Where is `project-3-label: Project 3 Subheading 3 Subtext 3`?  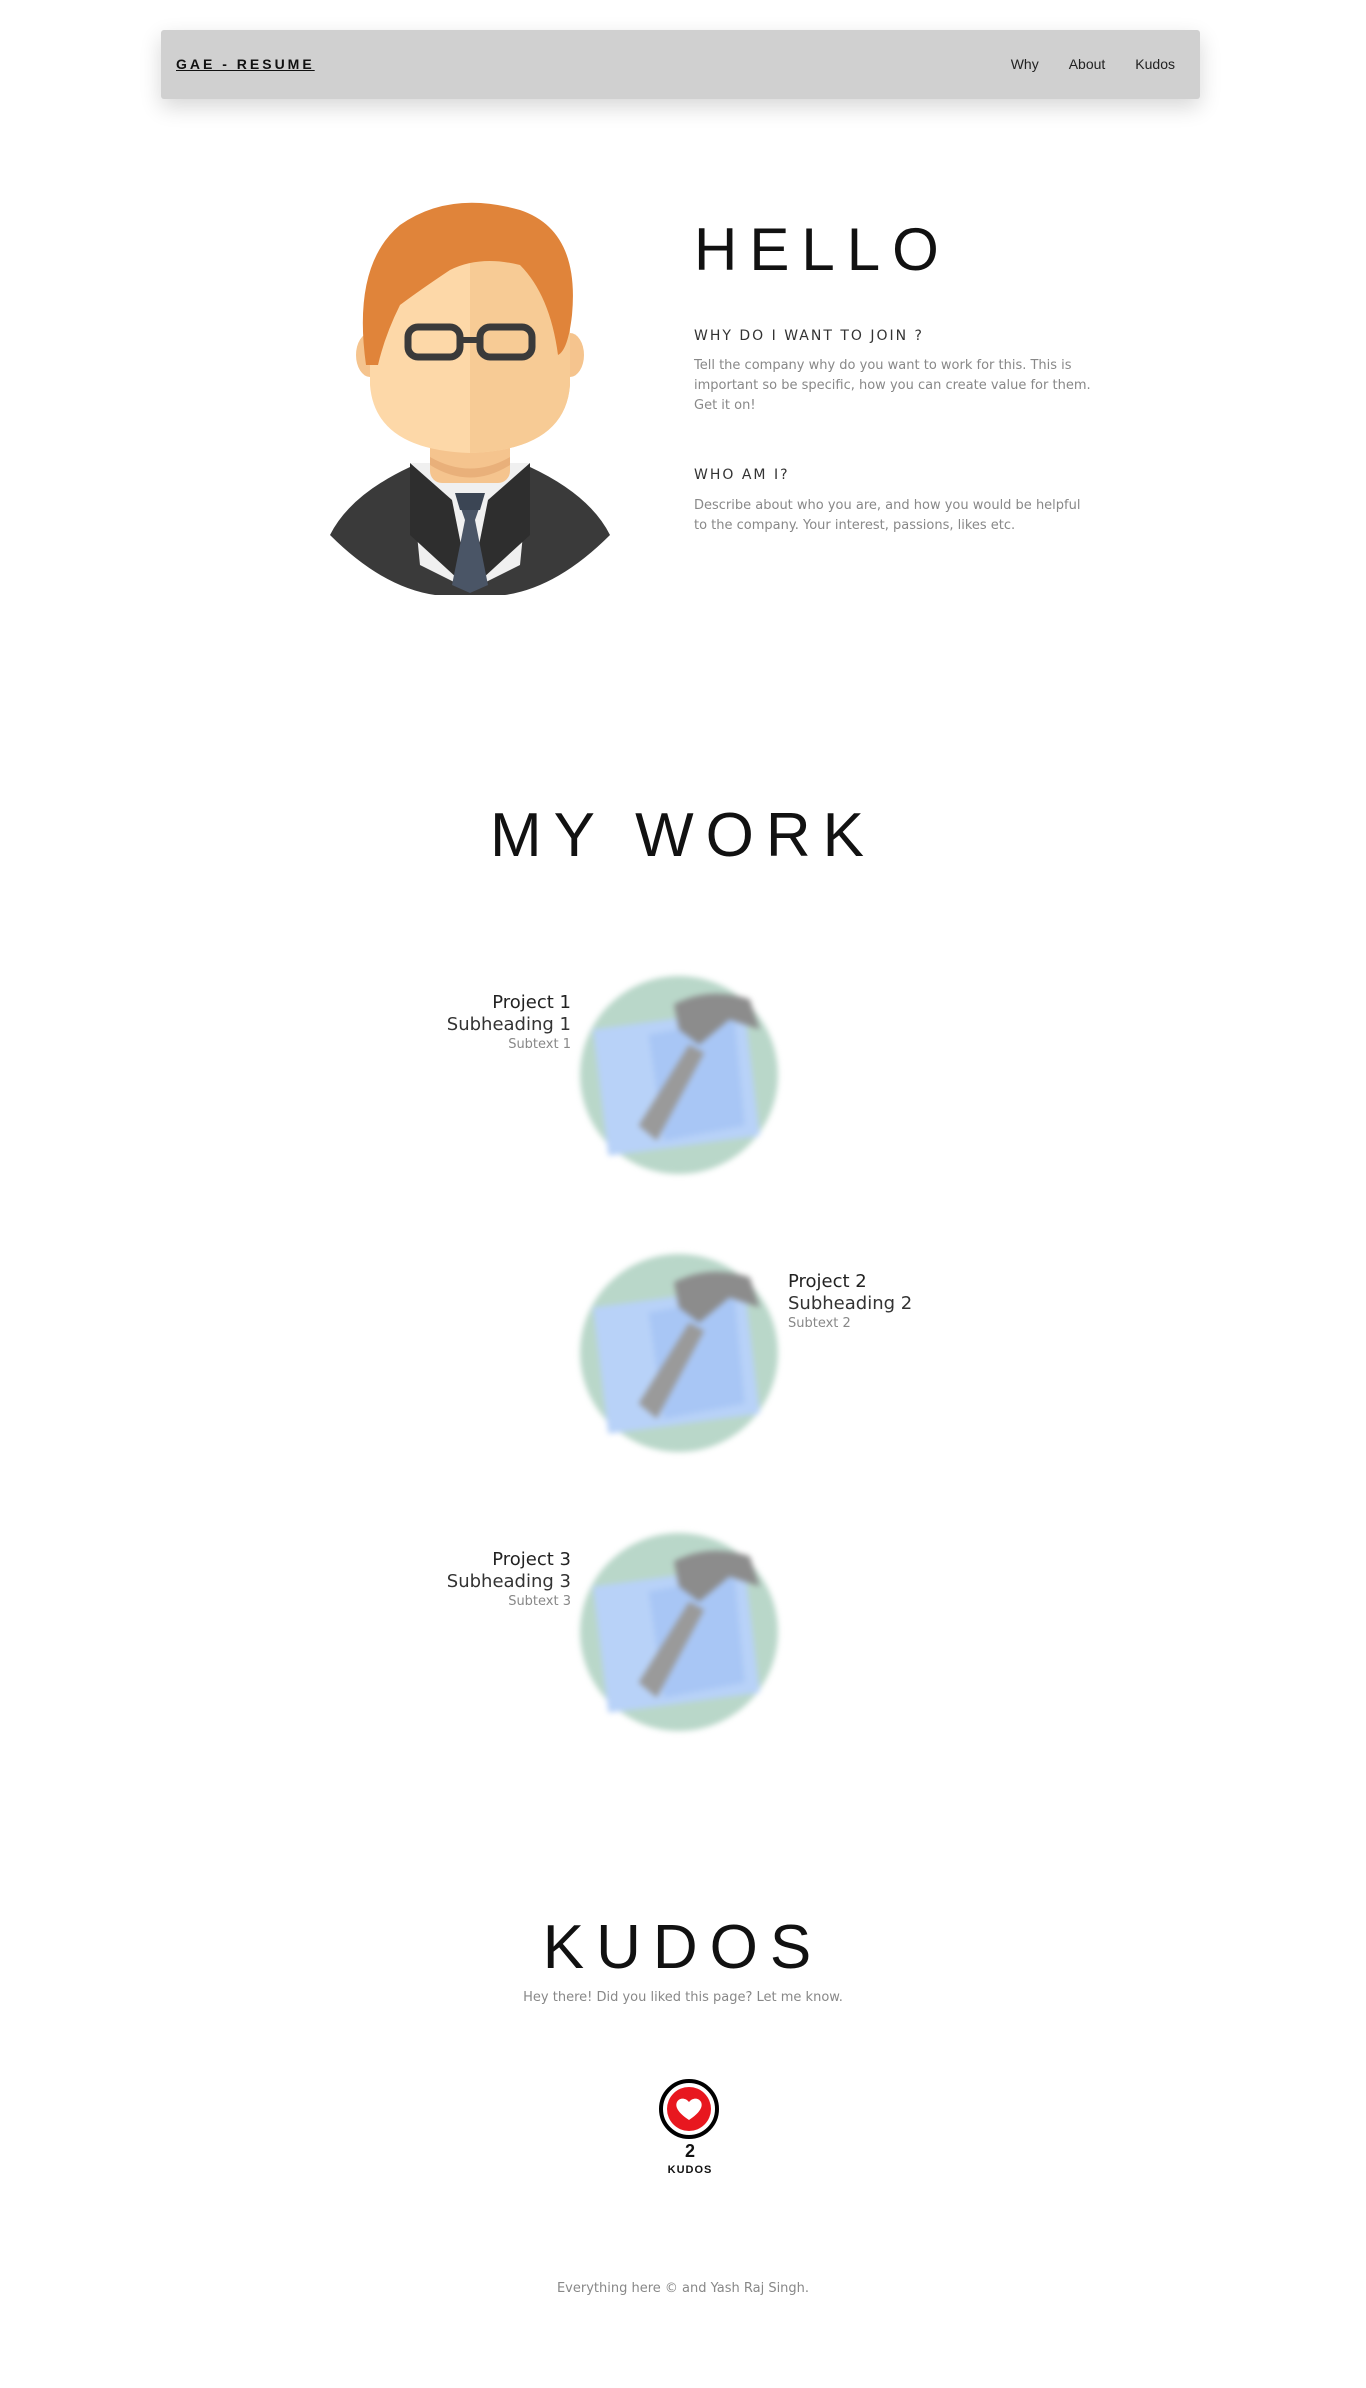 project-3-label: Project 3 Subheading 3 Subtext 3 is located at coordinates (509, 1579).